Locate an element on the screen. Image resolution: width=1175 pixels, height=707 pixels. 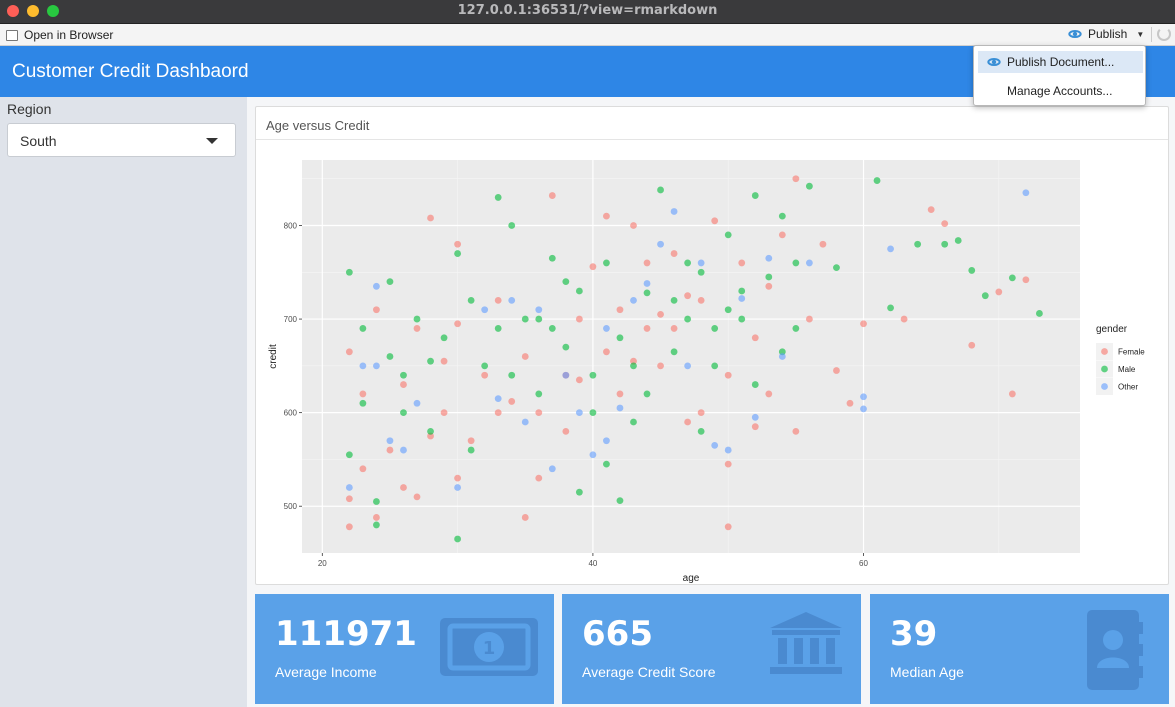
plot-card-title: Age versus Credit is located at coordinates (318, 125).